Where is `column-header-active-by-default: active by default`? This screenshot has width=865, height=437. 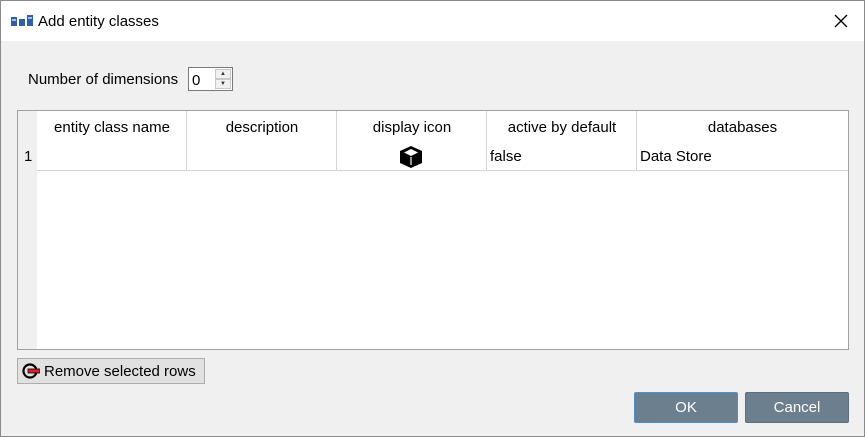
column-header-active-by-default: active by default is located at coordinates (562, 127).